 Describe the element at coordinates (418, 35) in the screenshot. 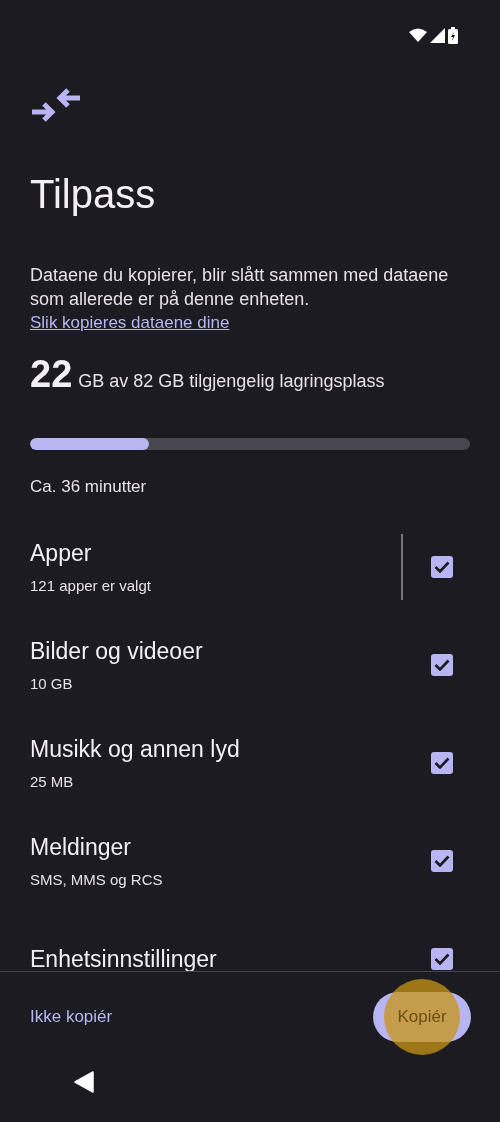

I see `wifi-icon` at that location.